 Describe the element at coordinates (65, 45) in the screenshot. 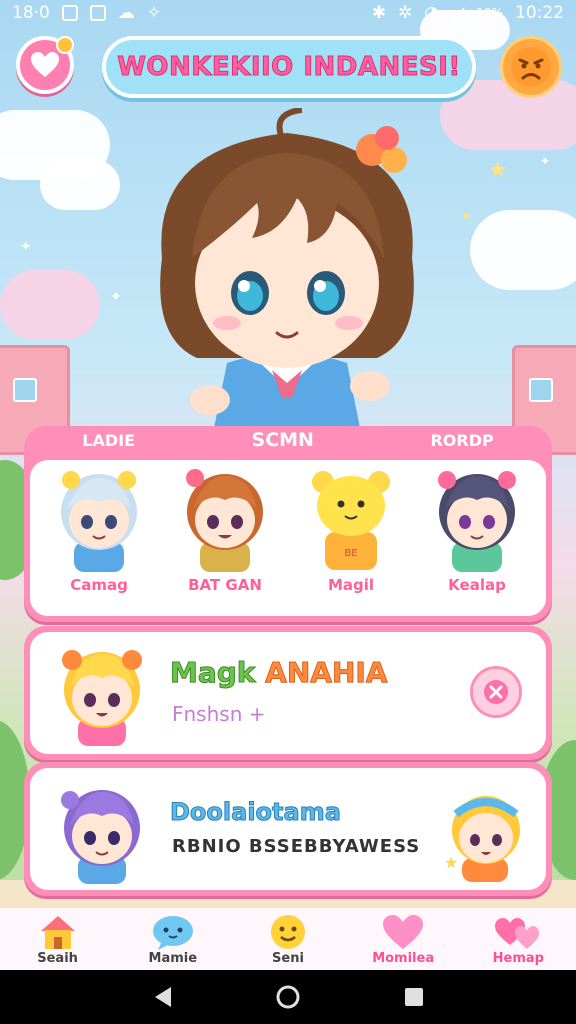

I see `notification-badge` at that location.